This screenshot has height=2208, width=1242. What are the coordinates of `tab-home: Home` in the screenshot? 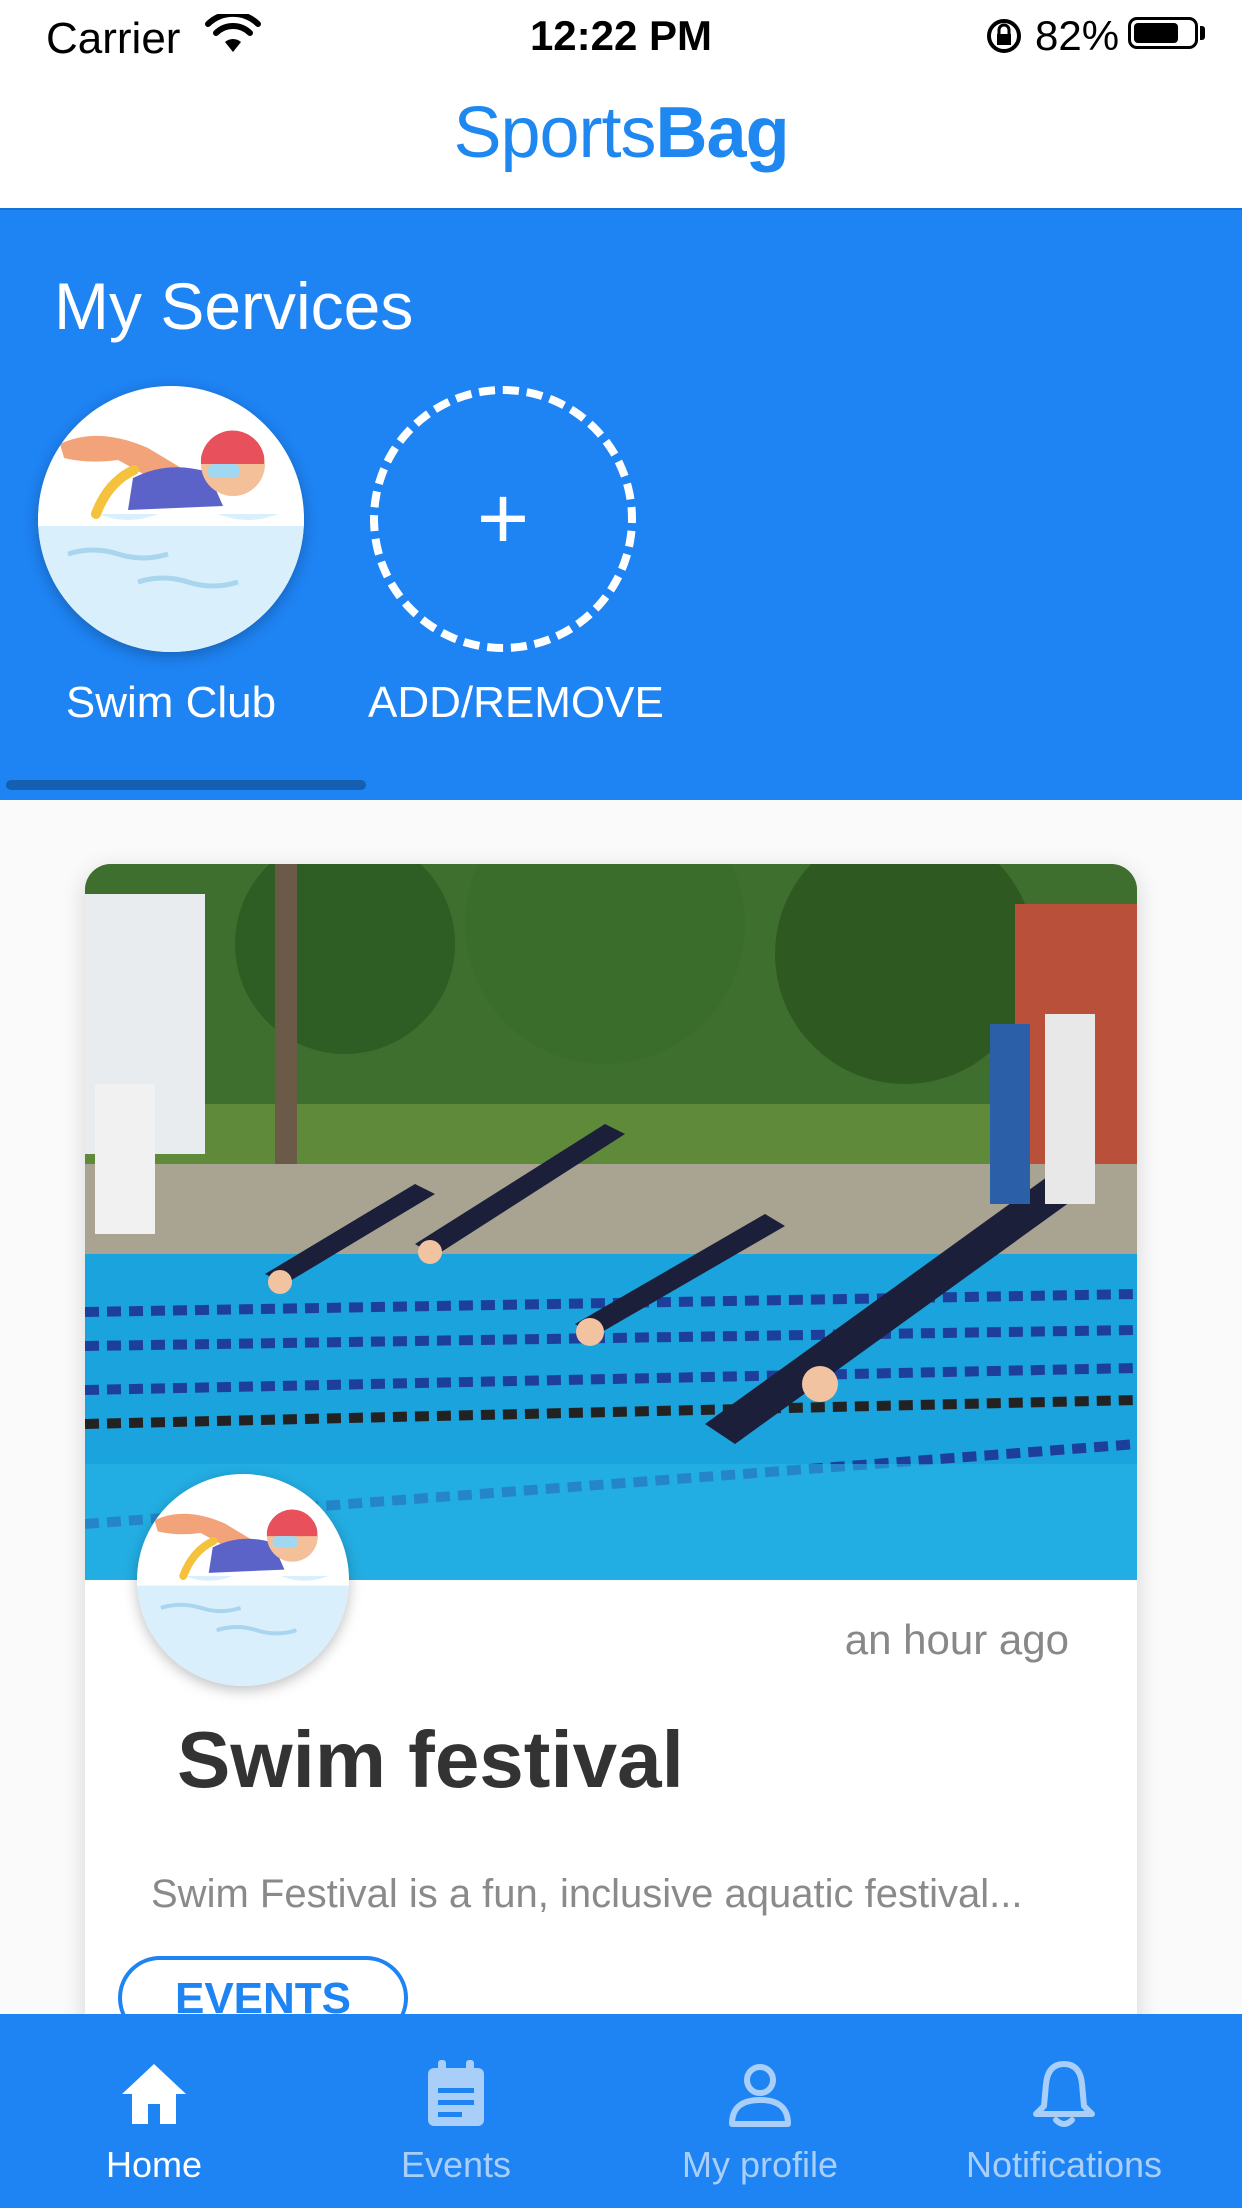 It's located at (154, 2111).